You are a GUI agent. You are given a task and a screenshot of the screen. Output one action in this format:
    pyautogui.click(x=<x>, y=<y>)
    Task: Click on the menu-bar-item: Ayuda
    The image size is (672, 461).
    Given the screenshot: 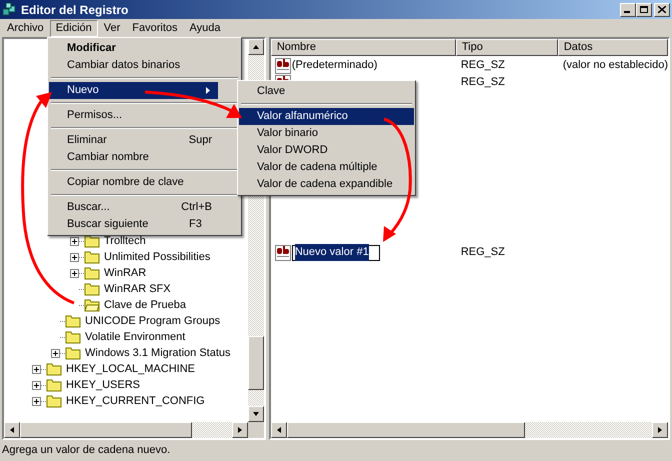 What is the action you would take?
    pyautogui.click(x=205, y=28)
    